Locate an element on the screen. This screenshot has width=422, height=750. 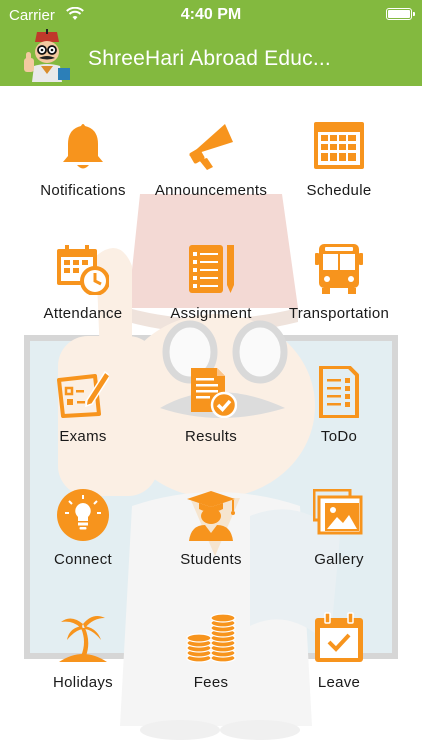
palm-tree-icon is located at coordinates (83, 638).